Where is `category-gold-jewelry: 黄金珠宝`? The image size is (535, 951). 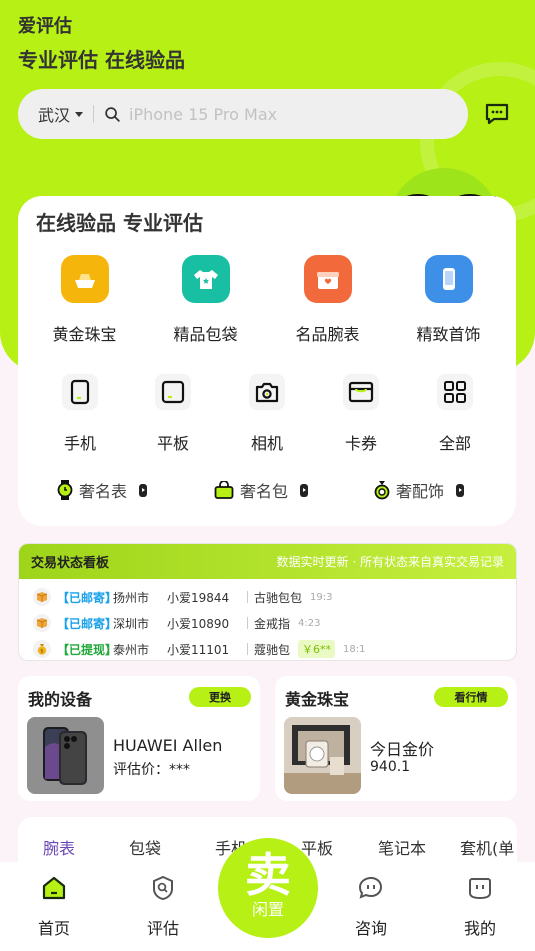
category-gold-jewelry: 黄金珠宝 is located at coordinates (84, 300).